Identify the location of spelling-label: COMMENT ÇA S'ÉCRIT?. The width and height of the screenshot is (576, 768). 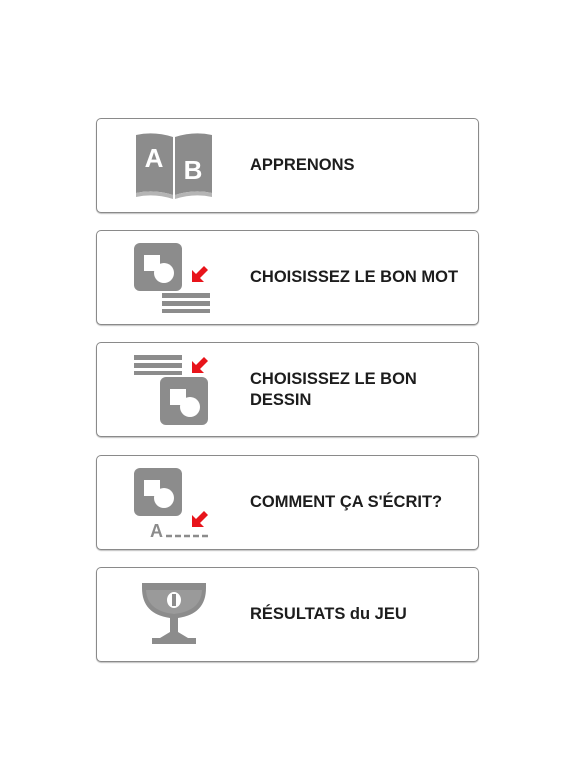
(346, 502).